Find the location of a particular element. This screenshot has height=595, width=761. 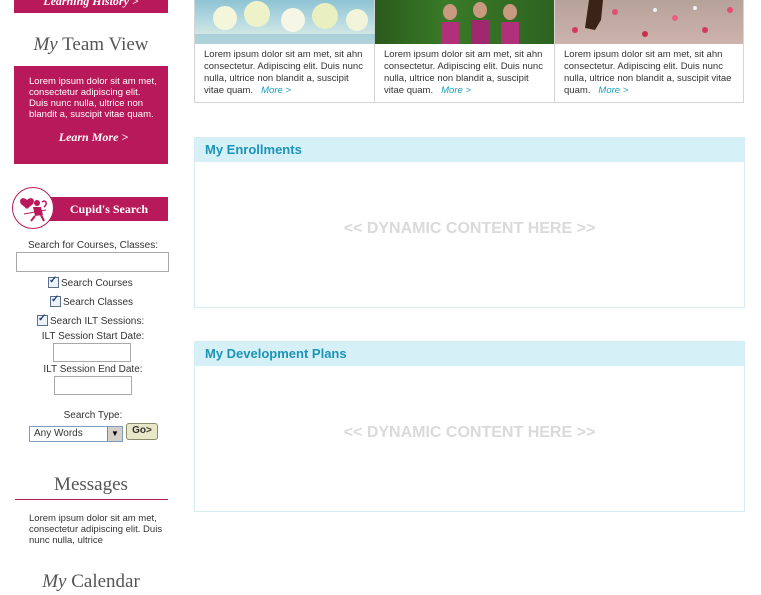

search-courses-option-label: Search Courses is located at coordinates (97, 283).